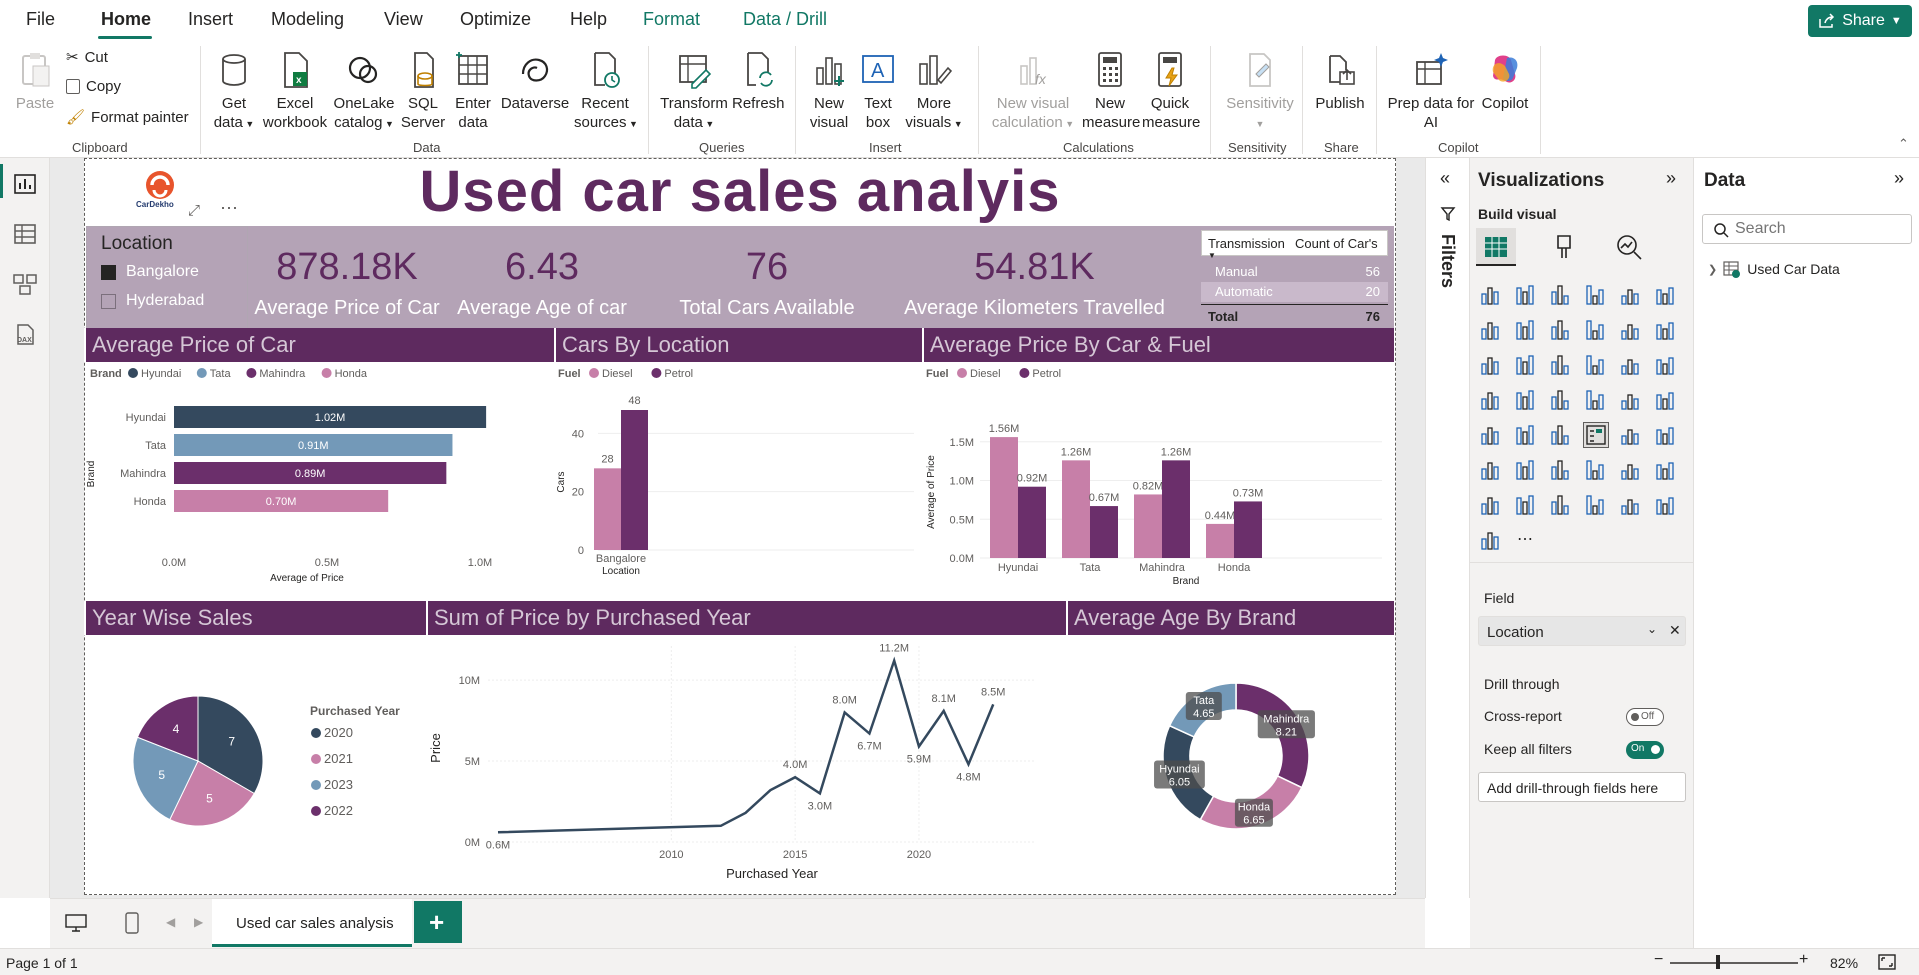 The height and width of the screenshot is (975, 1919). I want to click on keep-filters-toggle: On, so click(1645, 750).